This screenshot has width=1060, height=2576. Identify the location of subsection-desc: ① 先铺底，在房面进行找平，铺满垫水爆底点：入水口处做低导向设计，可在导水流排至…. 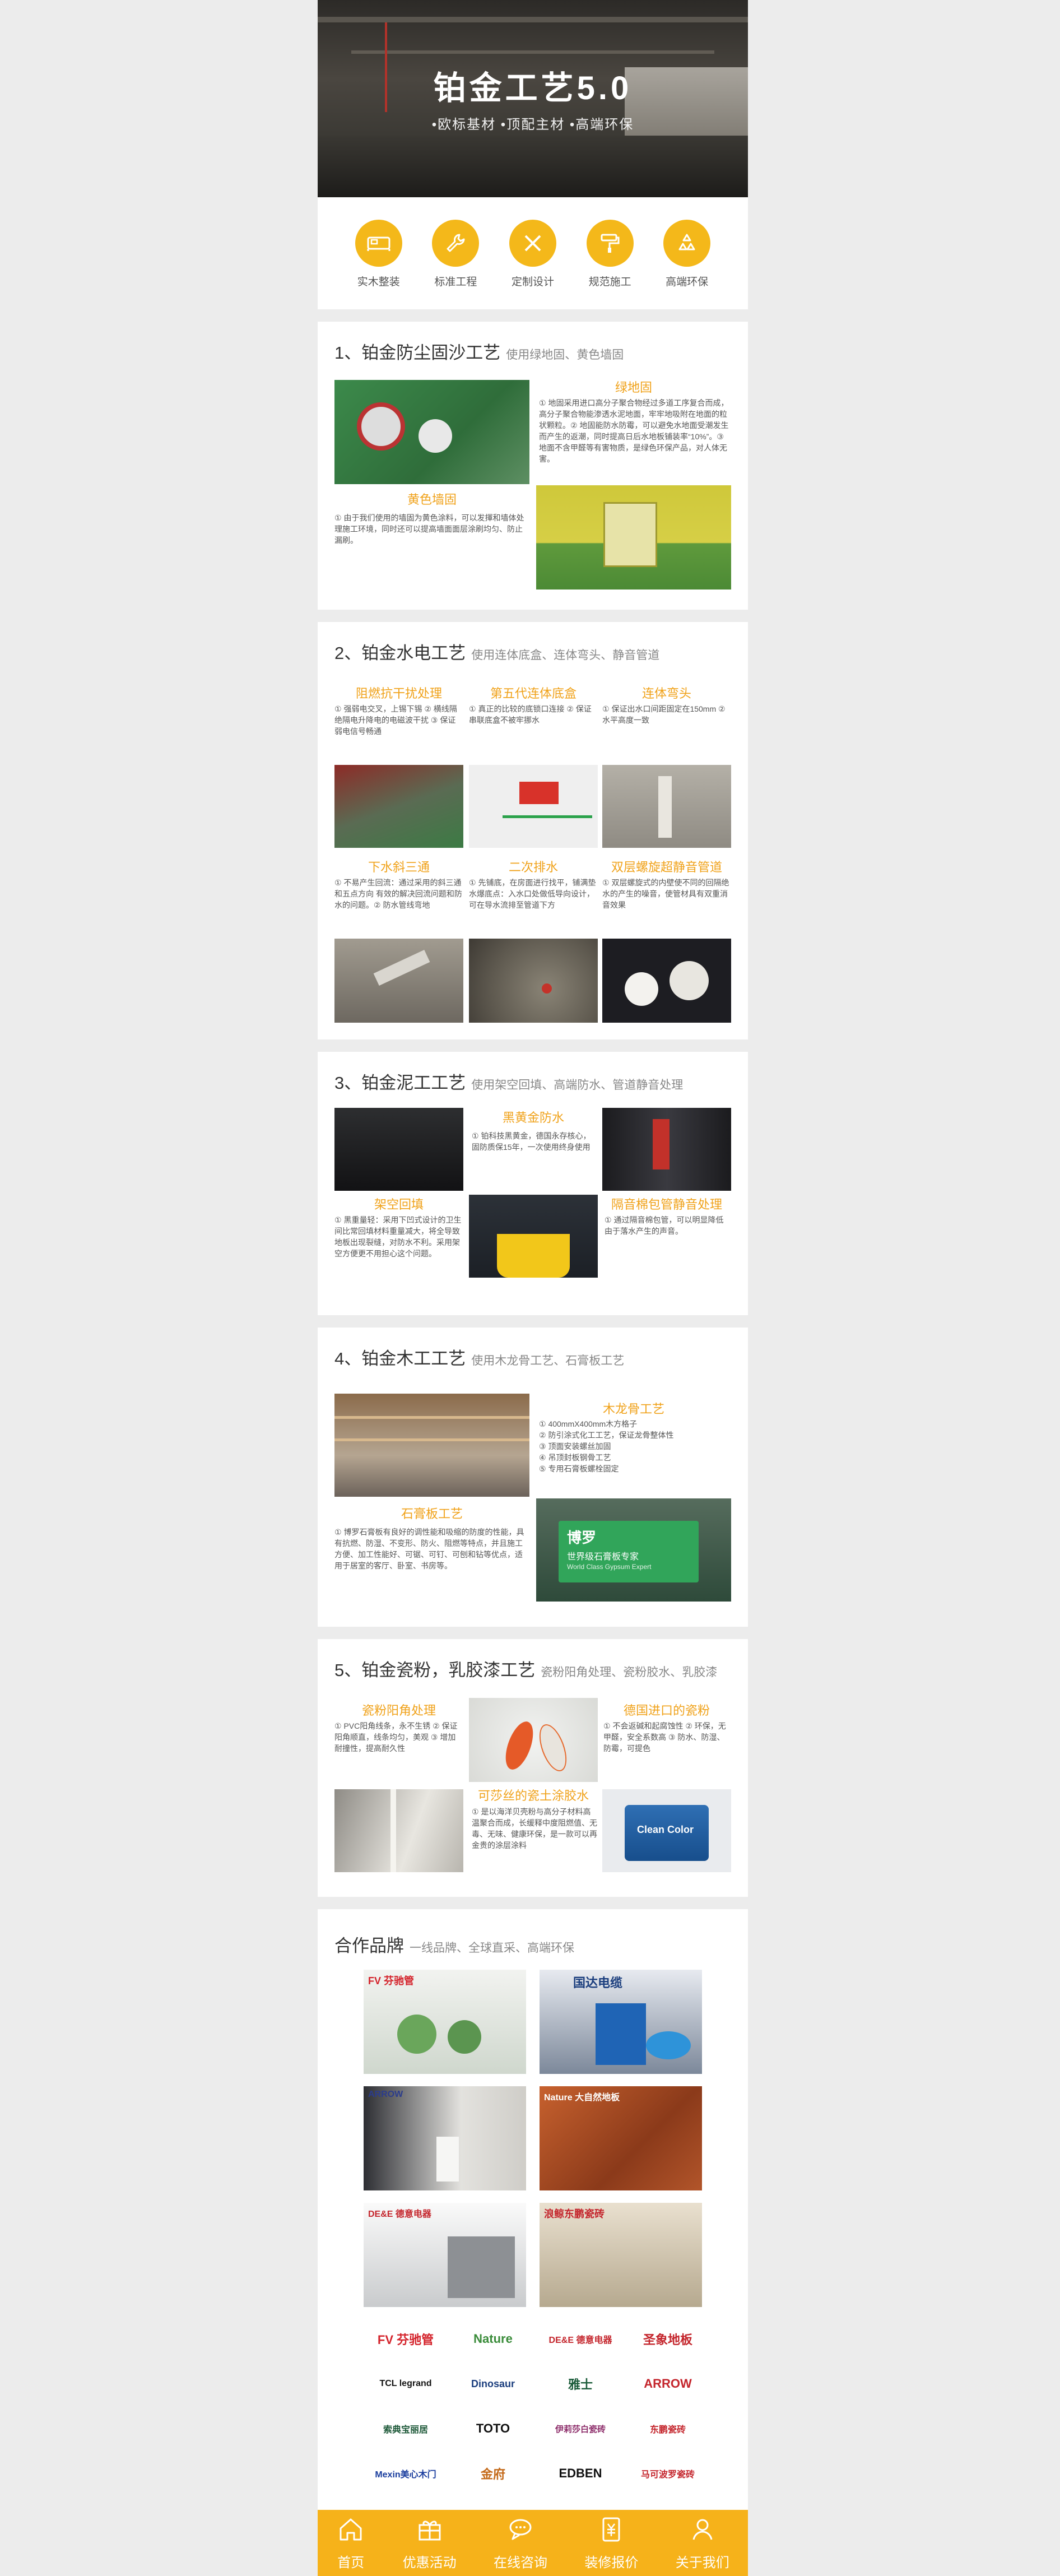
(532, 894).